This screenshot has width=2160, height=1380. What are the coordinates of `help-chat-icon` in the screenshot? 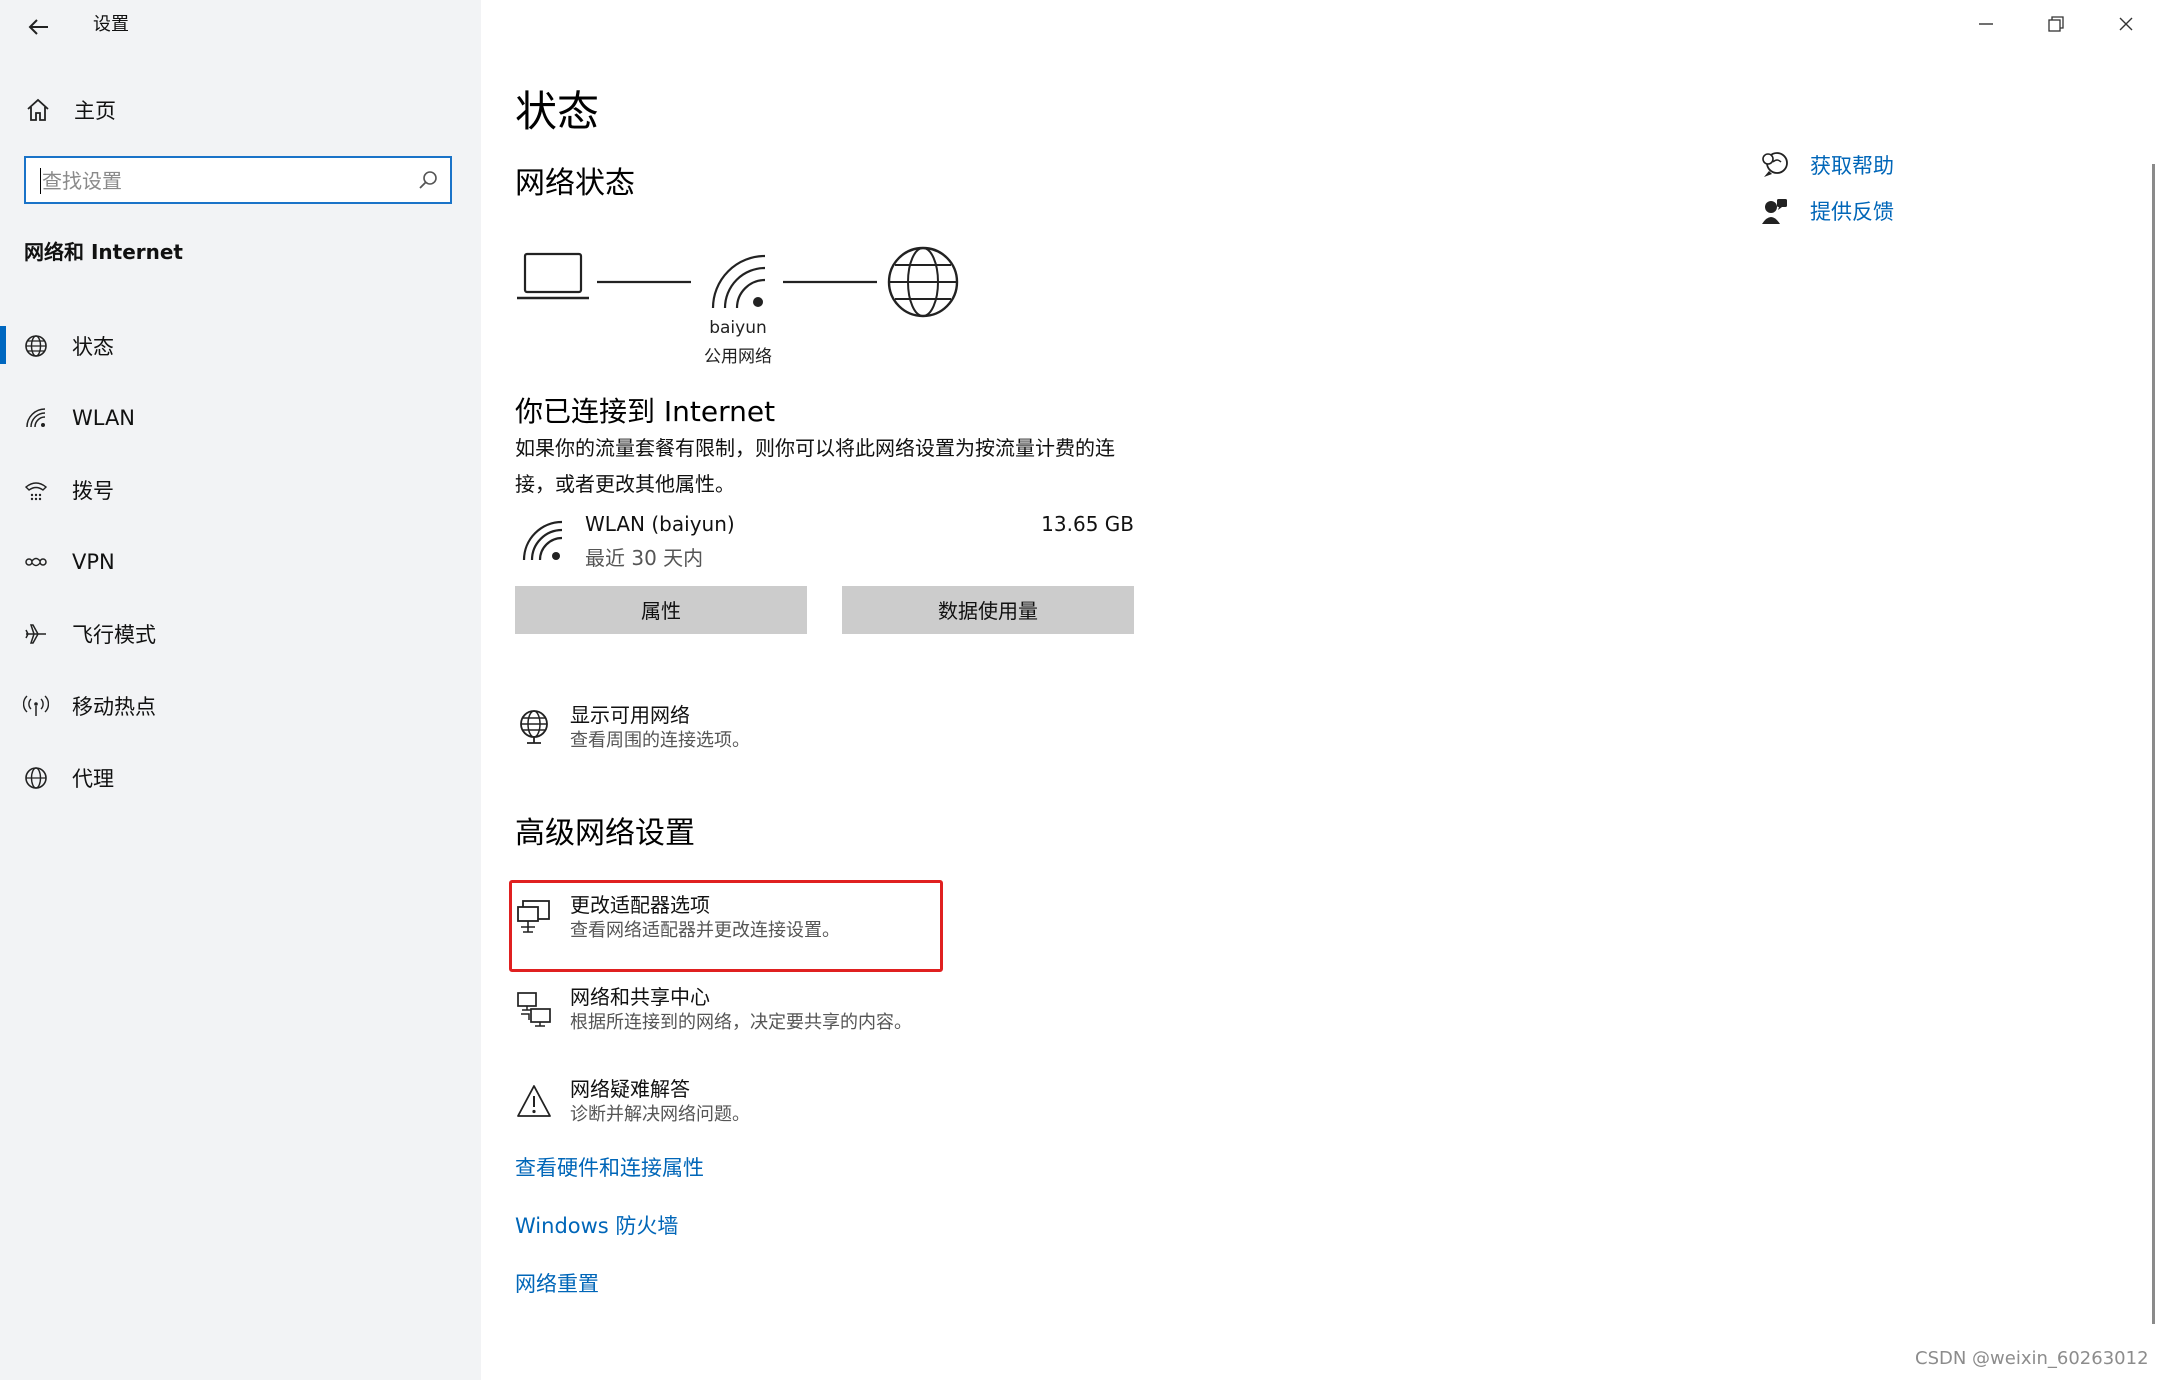 It's located at (1775, 165).